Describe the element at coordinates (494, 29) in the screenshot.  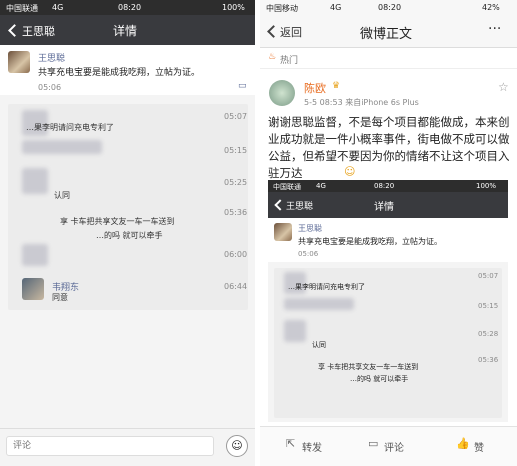
I see `more-button: ···` at that location.